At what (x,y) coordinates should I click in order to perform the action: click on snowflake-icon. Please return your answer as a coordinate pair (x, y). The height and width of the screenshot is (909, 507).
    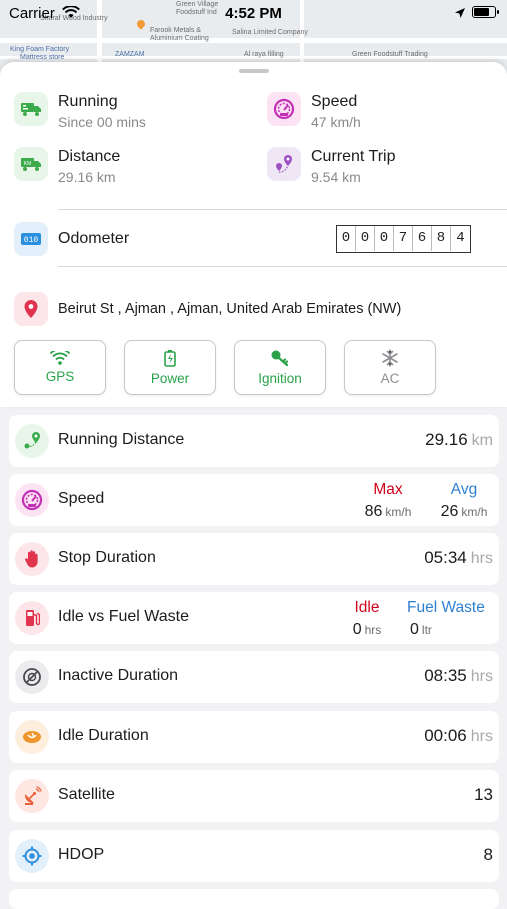
    Looking at the image, I should click on (390, 358).